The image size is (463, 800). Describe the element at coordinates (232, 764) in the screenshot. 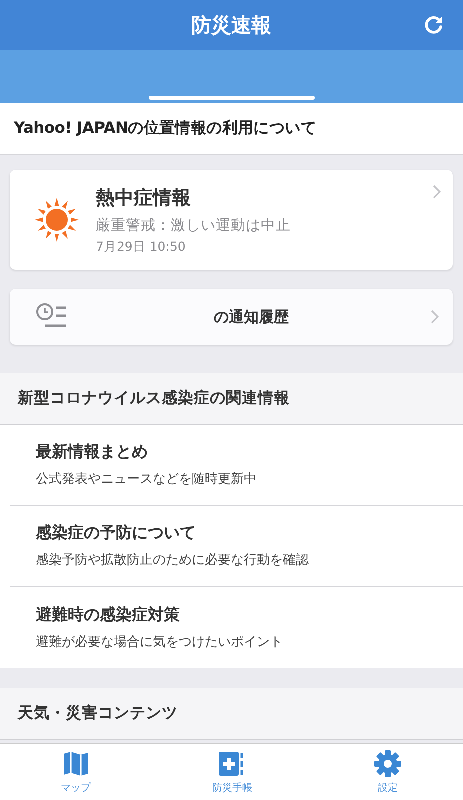

I see `handbook-icon` at that location.